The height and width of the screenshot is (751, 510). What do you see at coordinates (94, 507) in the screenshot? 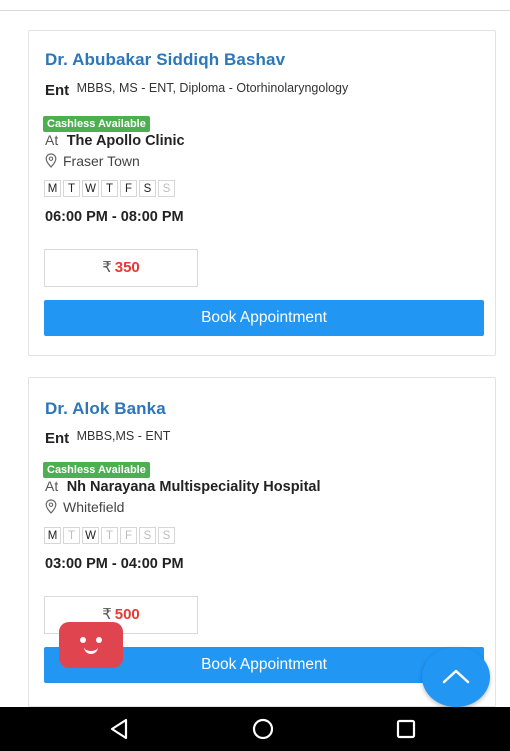
I see `location-text: Whitefield` at bounding box center [94, 507].